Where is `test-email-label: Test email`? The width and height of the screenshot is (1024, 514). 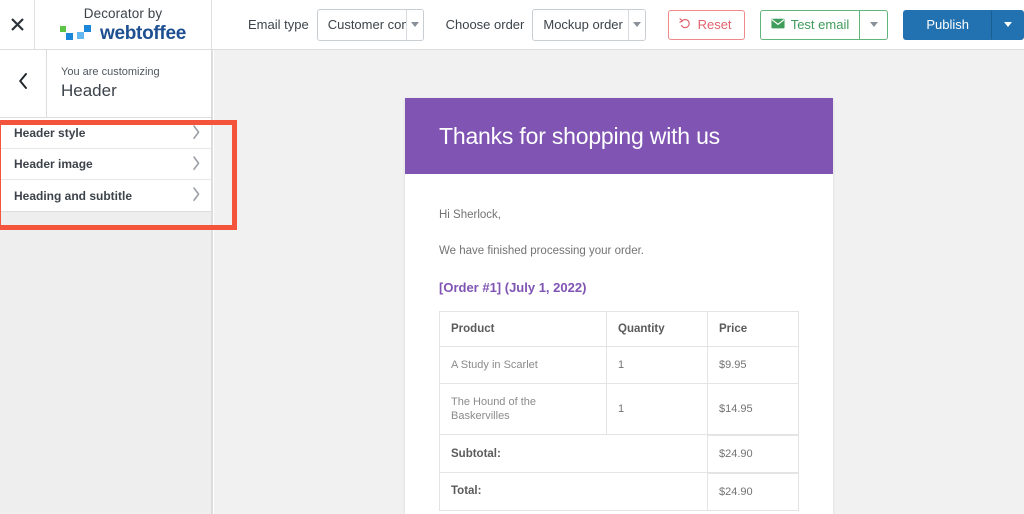
test-email-label: Test email is located at coordinates (820, 24).